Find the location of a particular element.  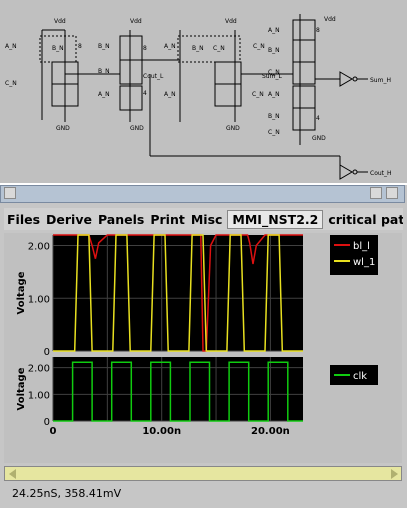

sum-l-label: Sum_L is located at coordinates (272, 76).